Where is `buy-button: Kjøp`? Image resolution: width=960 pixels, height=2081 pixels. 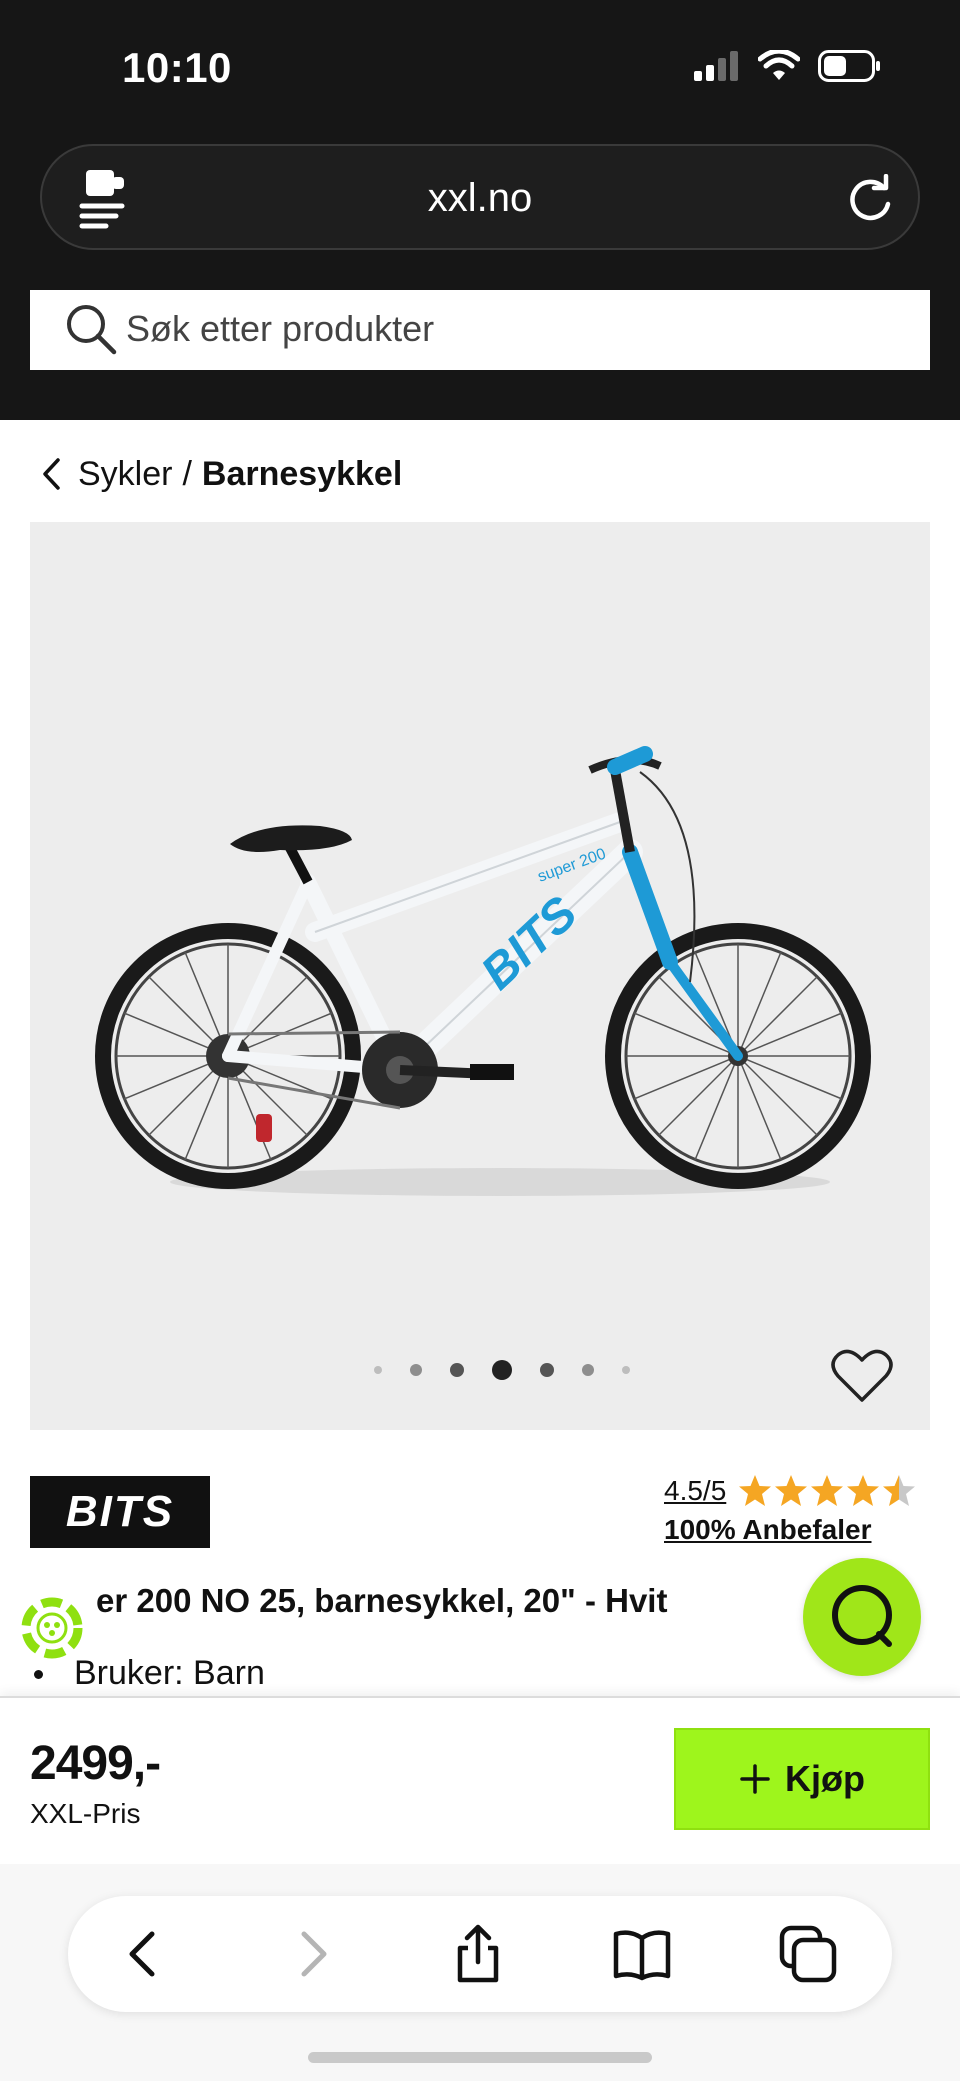
buy-button: Kjøp is located at coordinates (802, 1779).